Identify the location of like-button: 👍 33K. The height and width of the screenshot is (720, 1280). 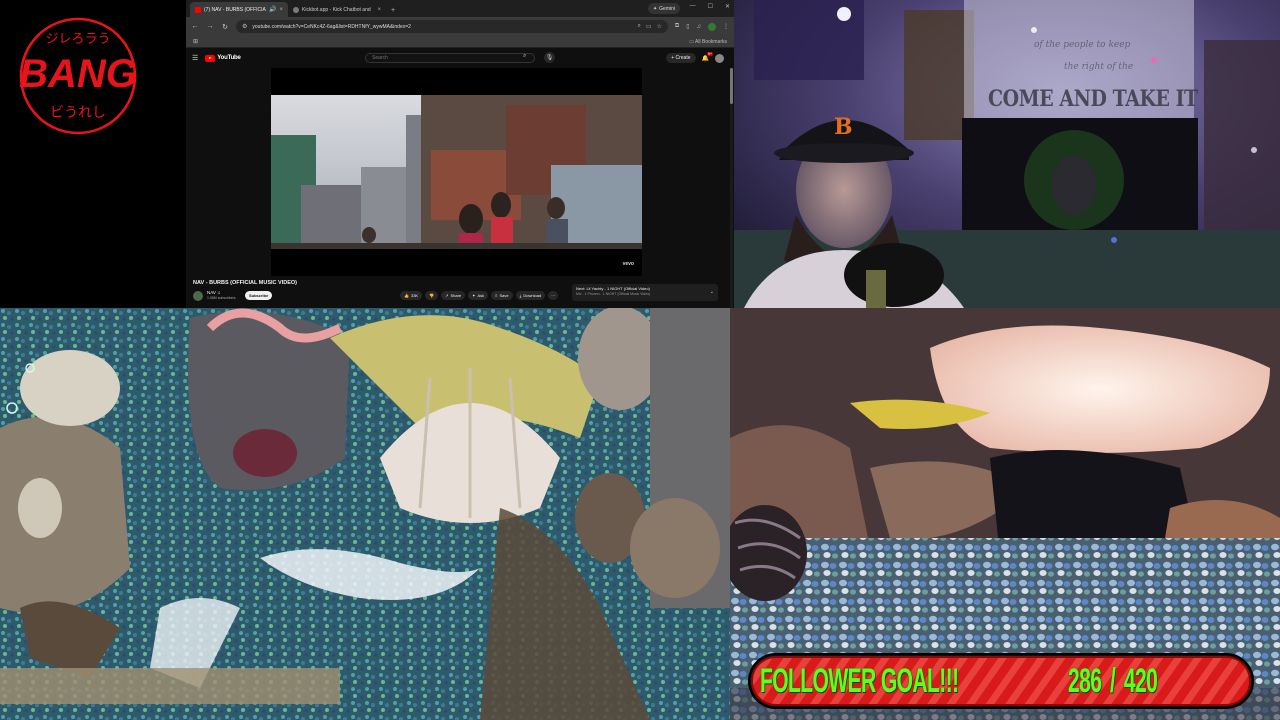
(411, 295).